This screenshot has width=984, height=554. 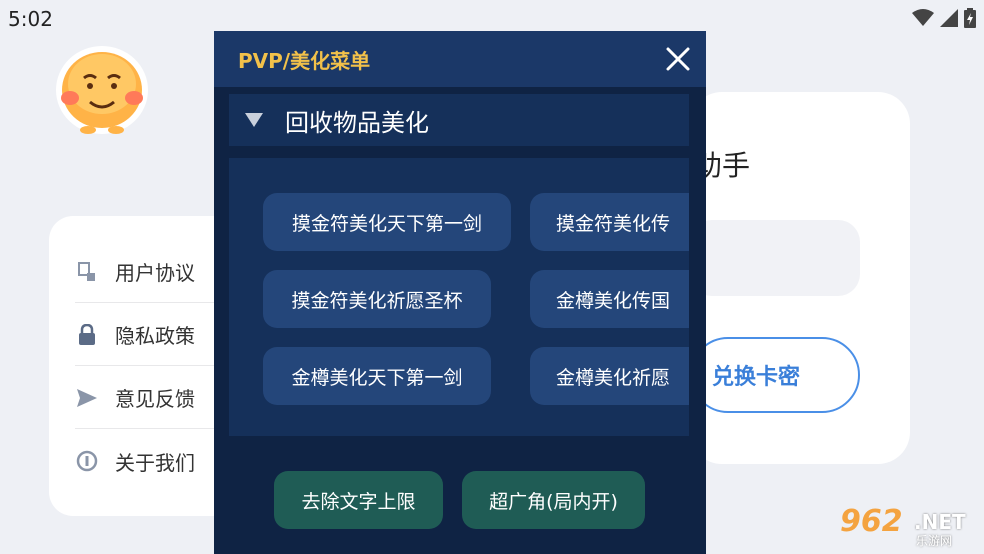 I want to click on redeem-button: 兑换卡密, so click(x=775, y=375).